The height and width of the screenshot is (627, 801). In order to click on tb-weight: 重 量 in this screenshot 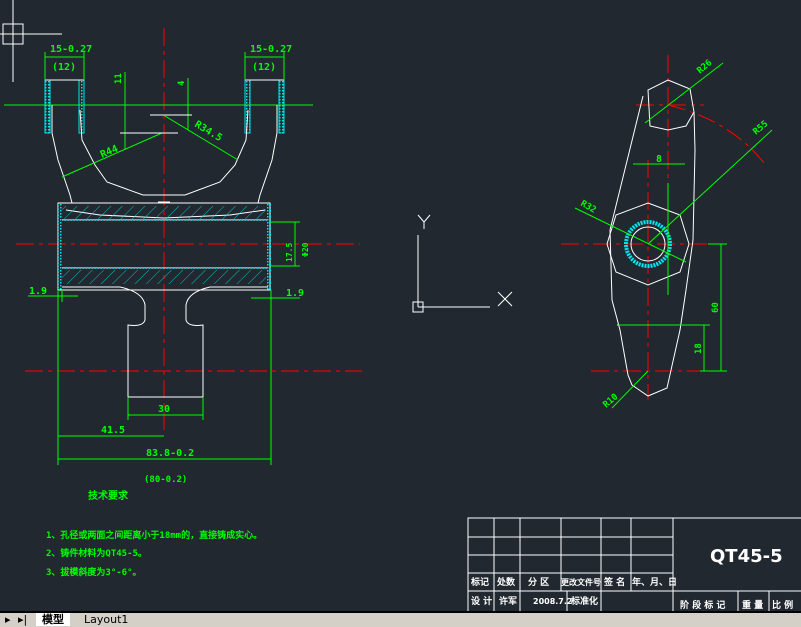, I will do `click(752, 605)`.